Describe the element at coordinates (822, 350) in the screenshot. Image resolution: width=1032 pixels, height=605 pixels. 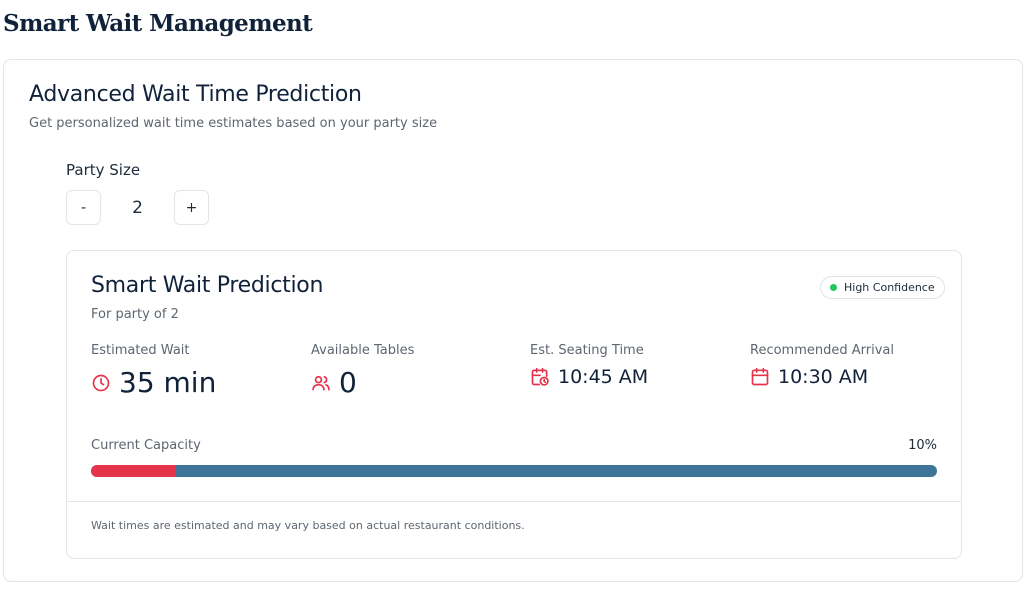
I see `stat-label: Recommended Arrival` at that location.